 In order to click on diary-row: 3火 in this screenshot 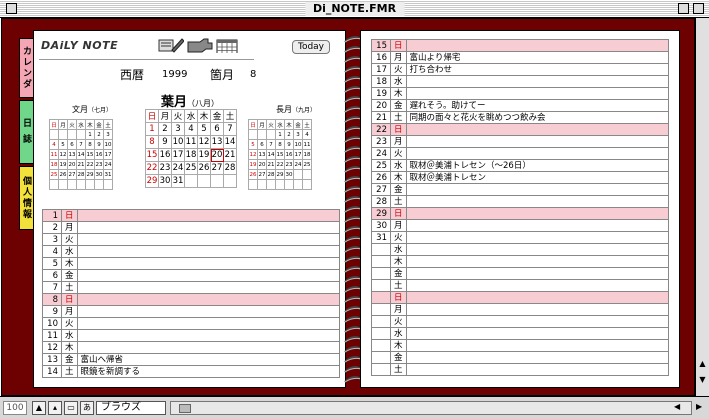, I will do `click(191, 239)`.